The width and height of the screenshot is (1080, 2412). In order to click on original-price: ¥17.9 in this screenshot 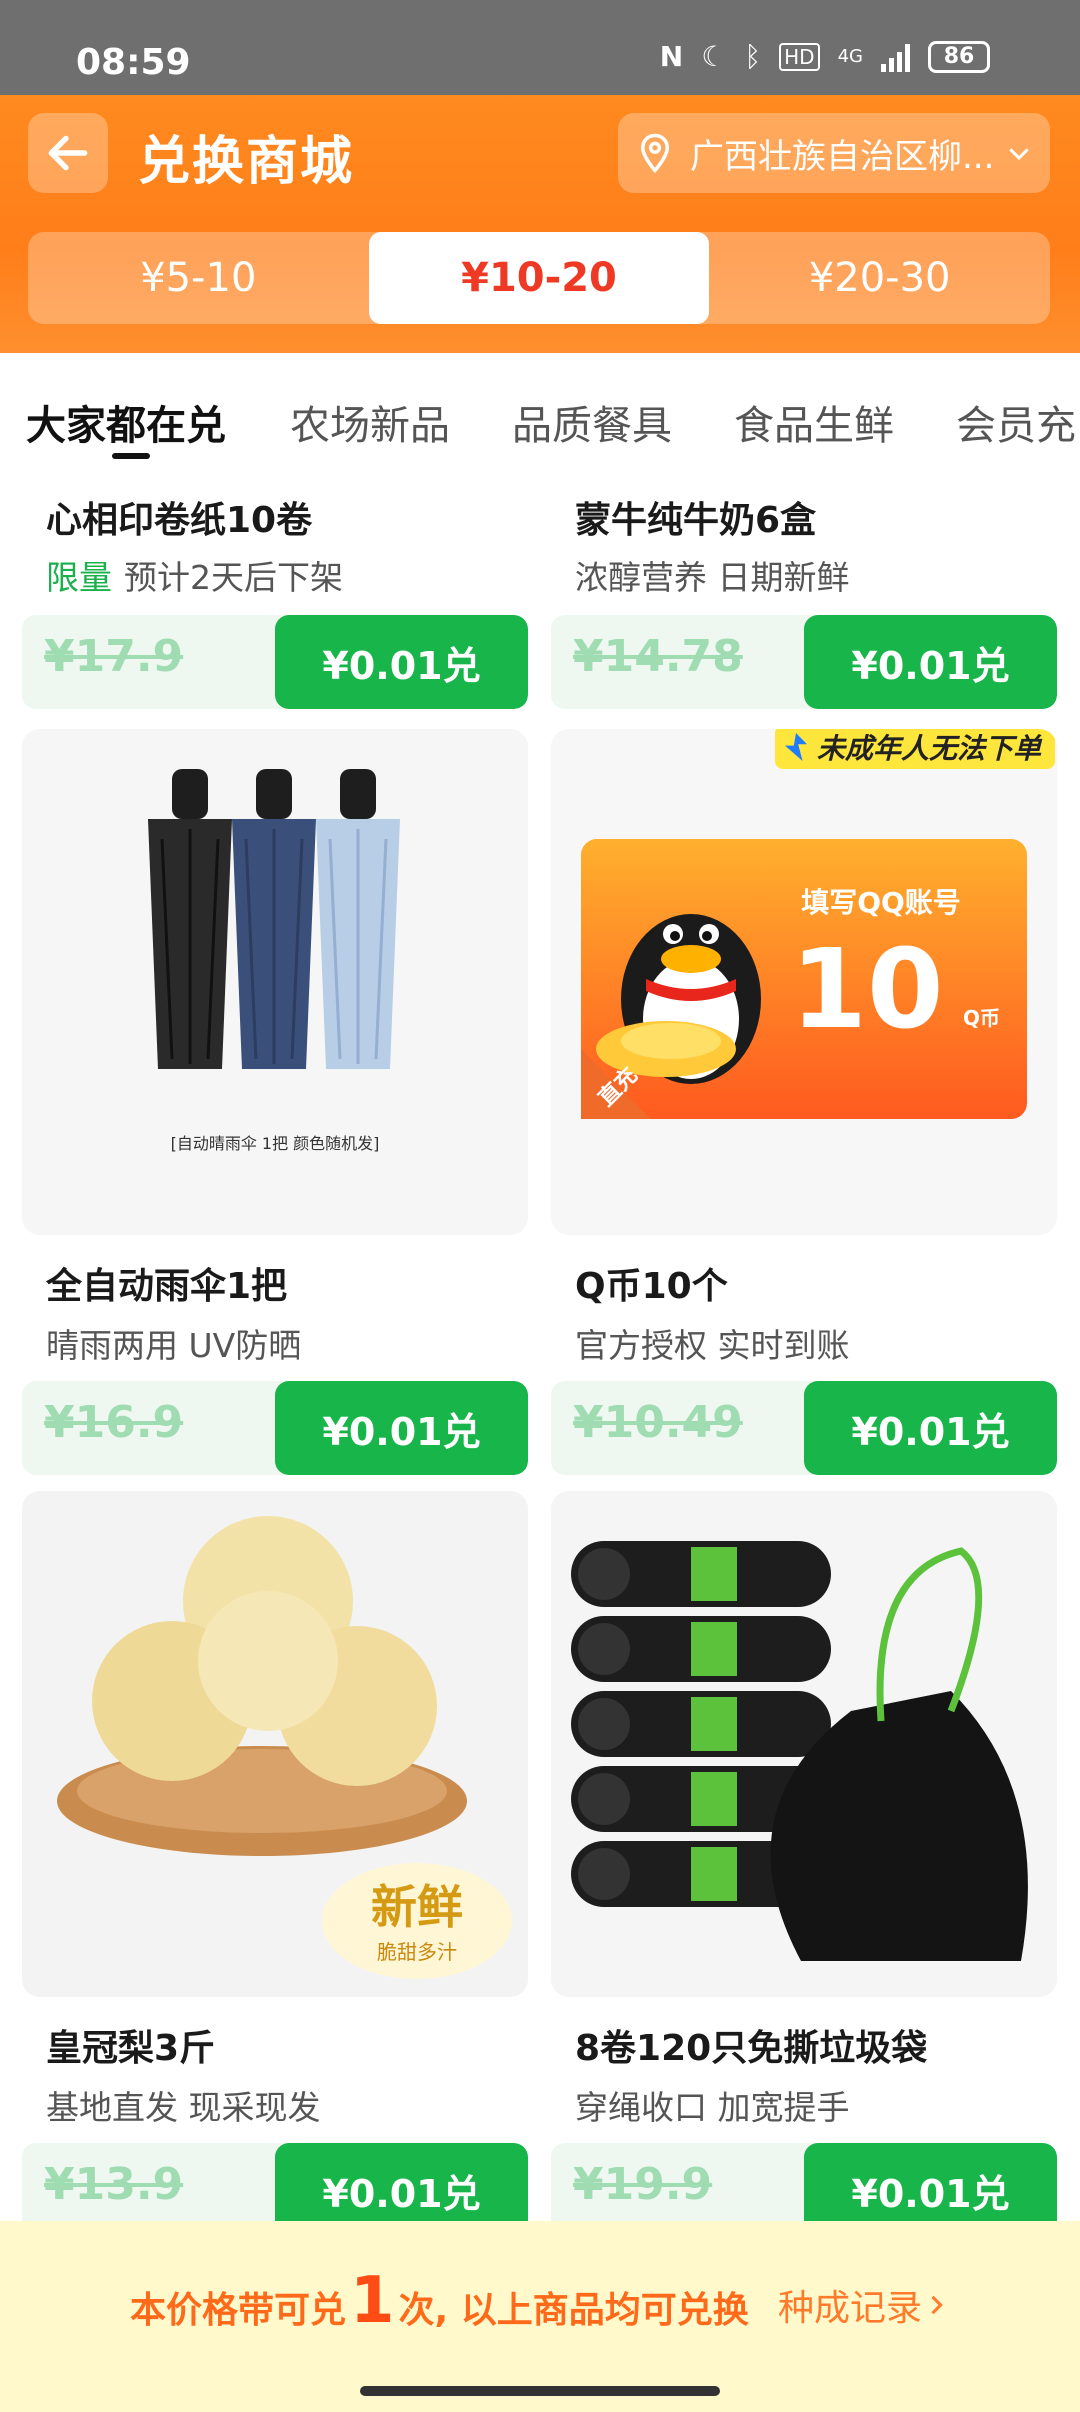, I will do `click(114, 656)`.